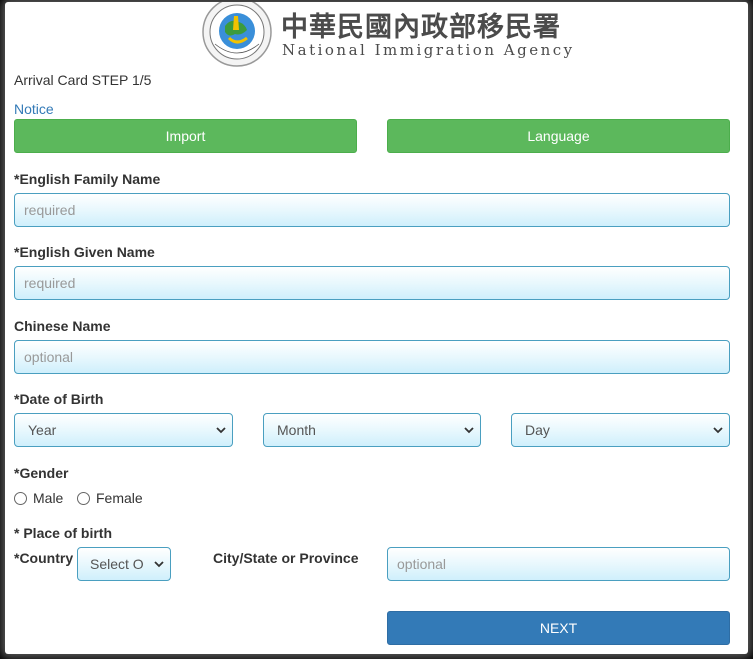 Image resolution: width=753 pixels, height=659 pixels. I want to click on family-name-input: required, so click(372, 210).